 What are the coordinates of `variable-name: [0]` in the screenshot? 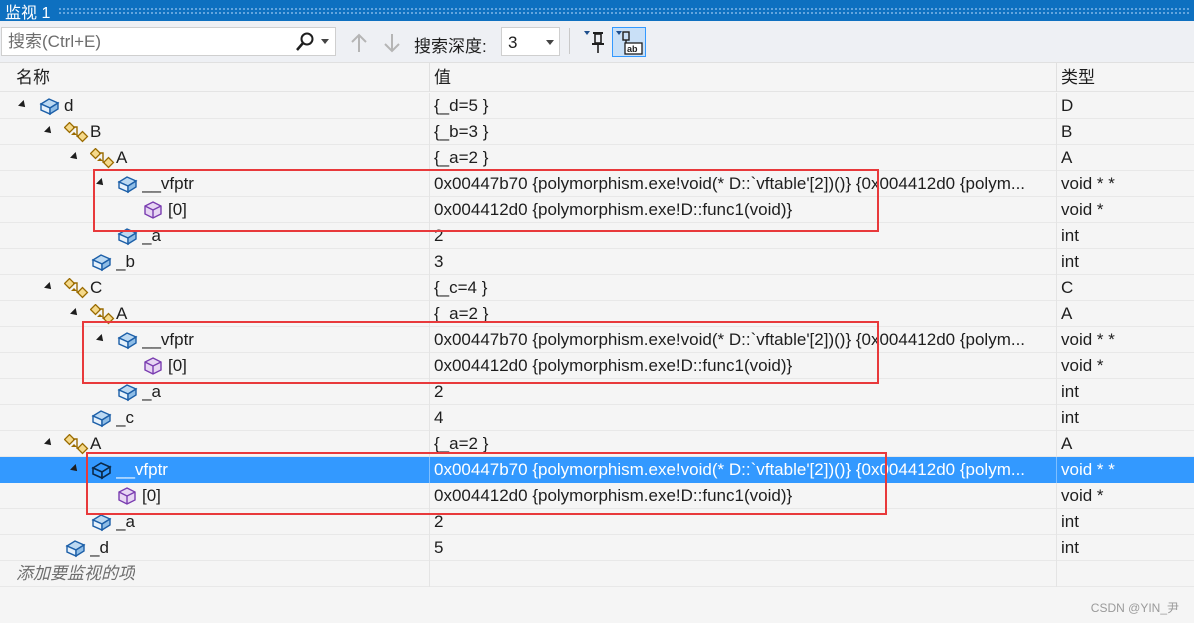 It's located at (177, 209).